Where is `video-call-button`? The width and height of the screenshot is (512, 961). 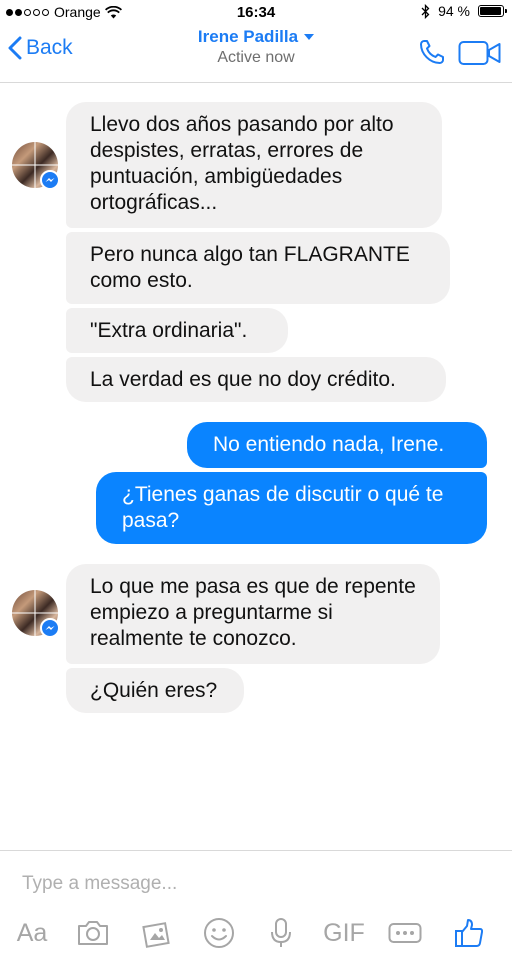 video-call-button is located at coordinates (480, 55).